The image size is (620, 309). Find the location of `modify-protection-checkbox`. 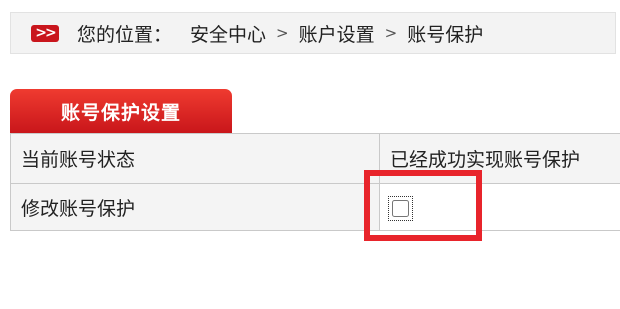

modify-protection-checkbox is located at coordinates (400, 208).